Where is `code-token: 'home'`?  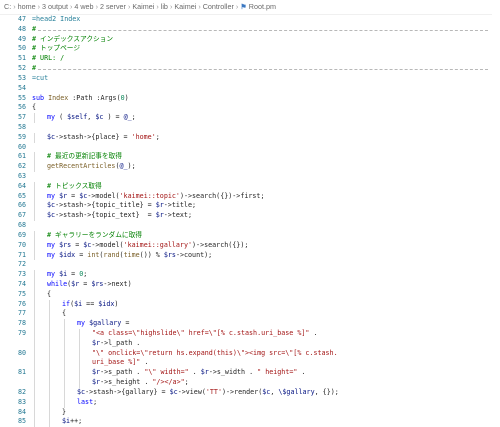
code-token: 'home' is located at coordinates (144, 137).